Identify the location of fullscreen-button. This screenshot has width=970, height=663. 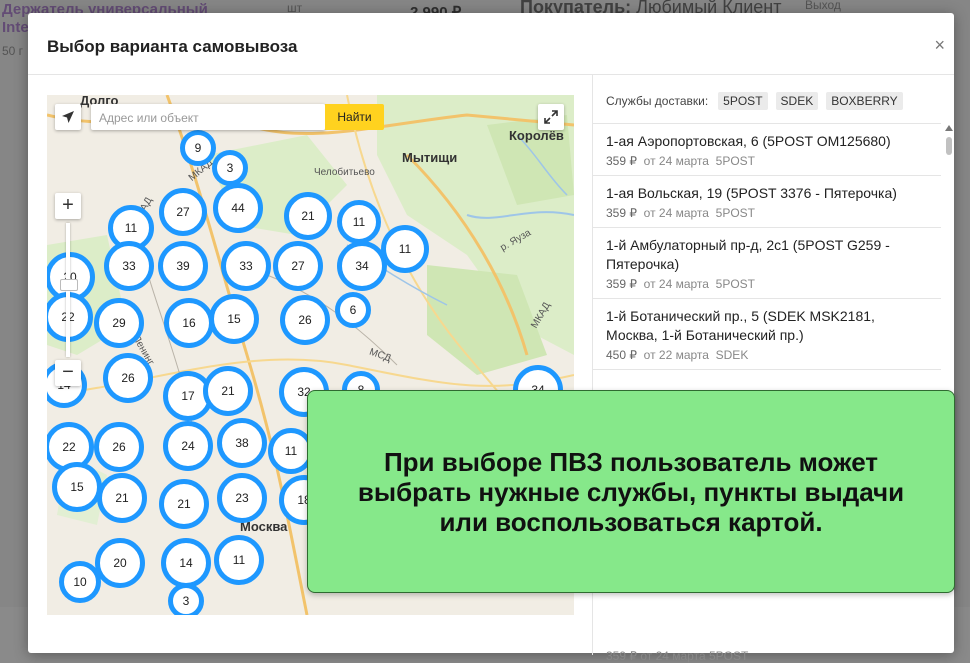
(551, 117).